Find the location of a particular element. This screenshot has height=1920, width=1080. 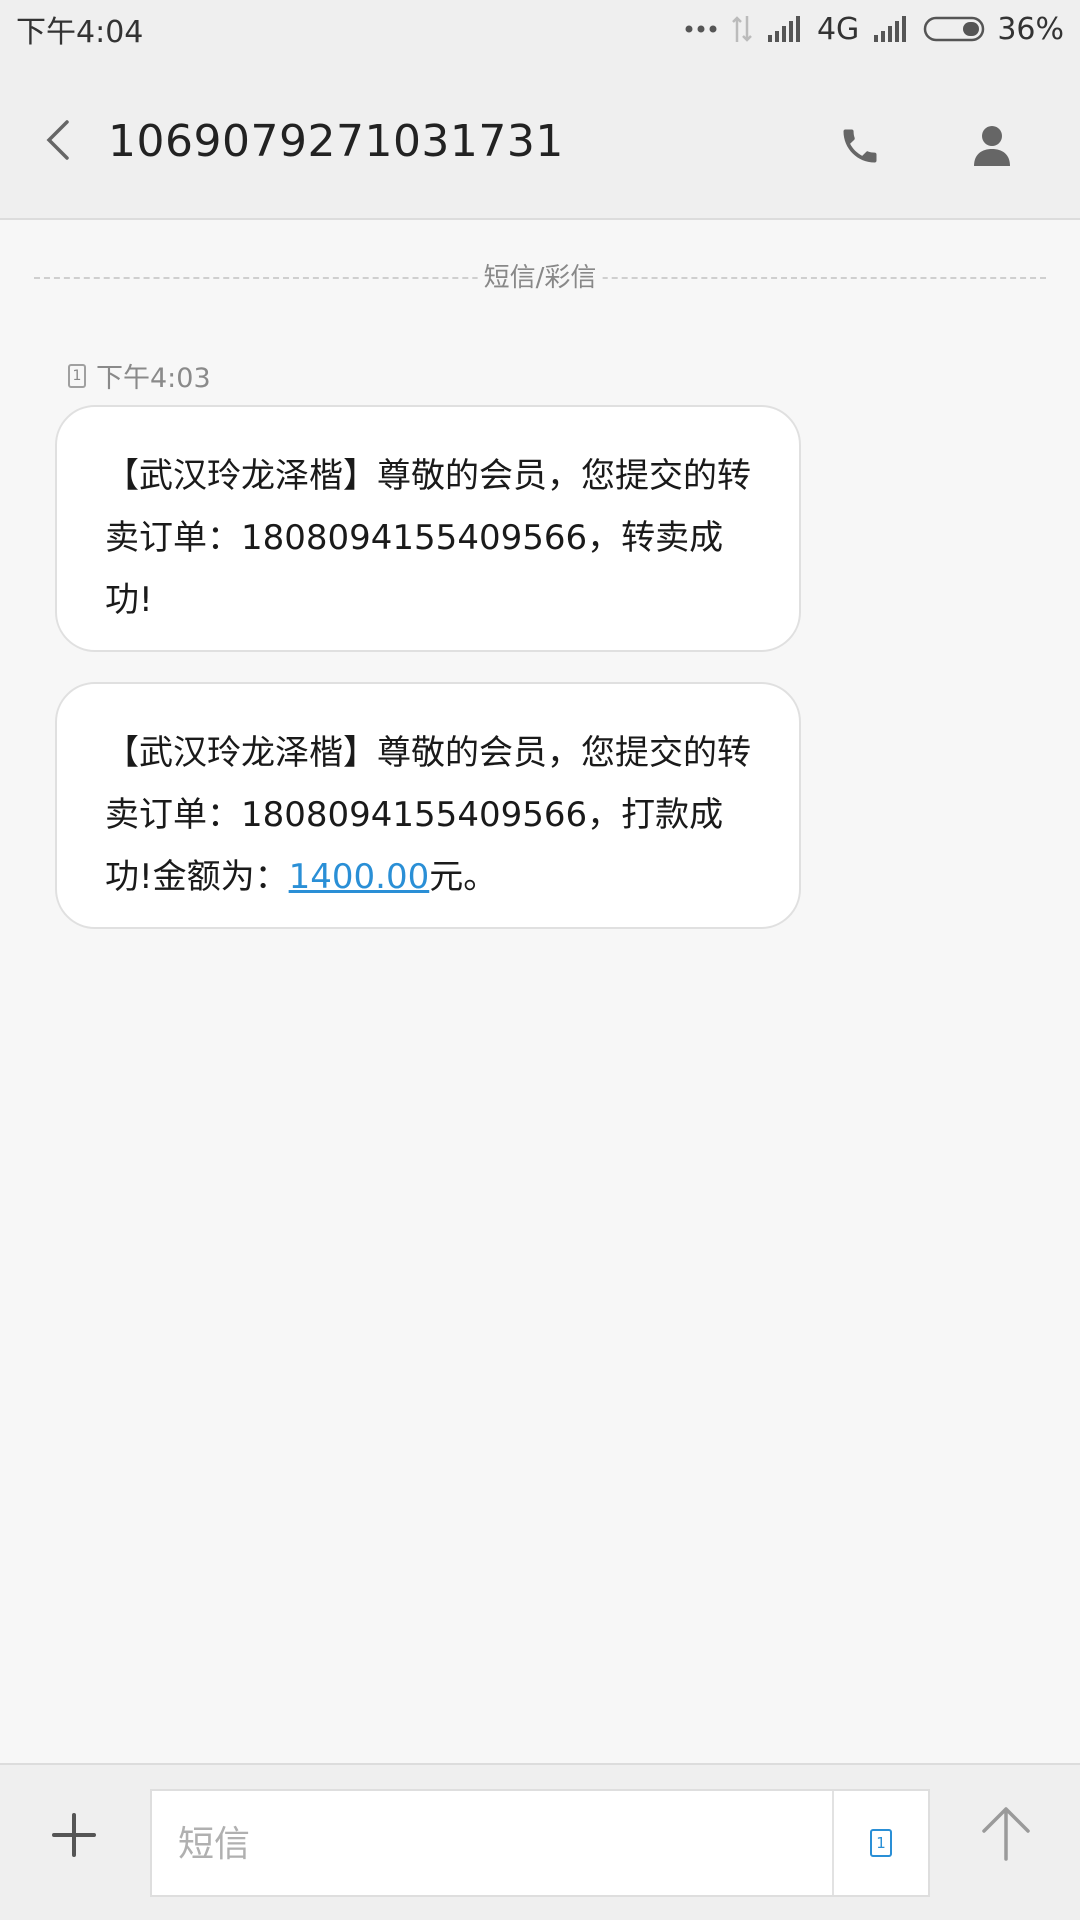

phone-icon is located at coordinates (860, 146).